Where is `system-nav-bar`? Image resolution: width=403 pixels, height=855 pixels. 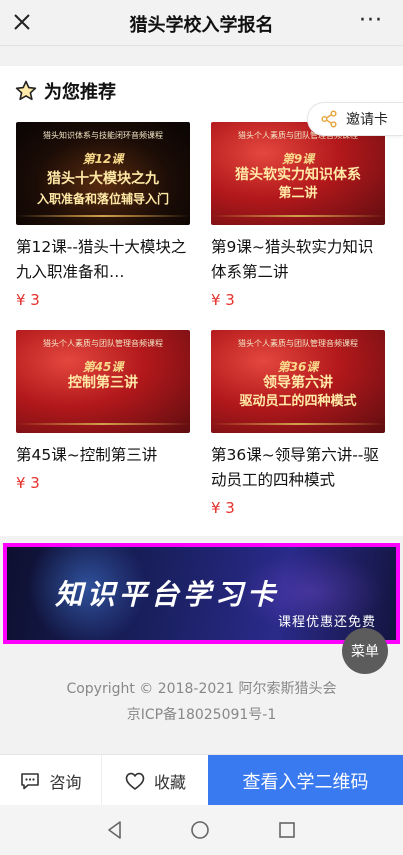 system-nav-bar is located at coordinates (201, 830).